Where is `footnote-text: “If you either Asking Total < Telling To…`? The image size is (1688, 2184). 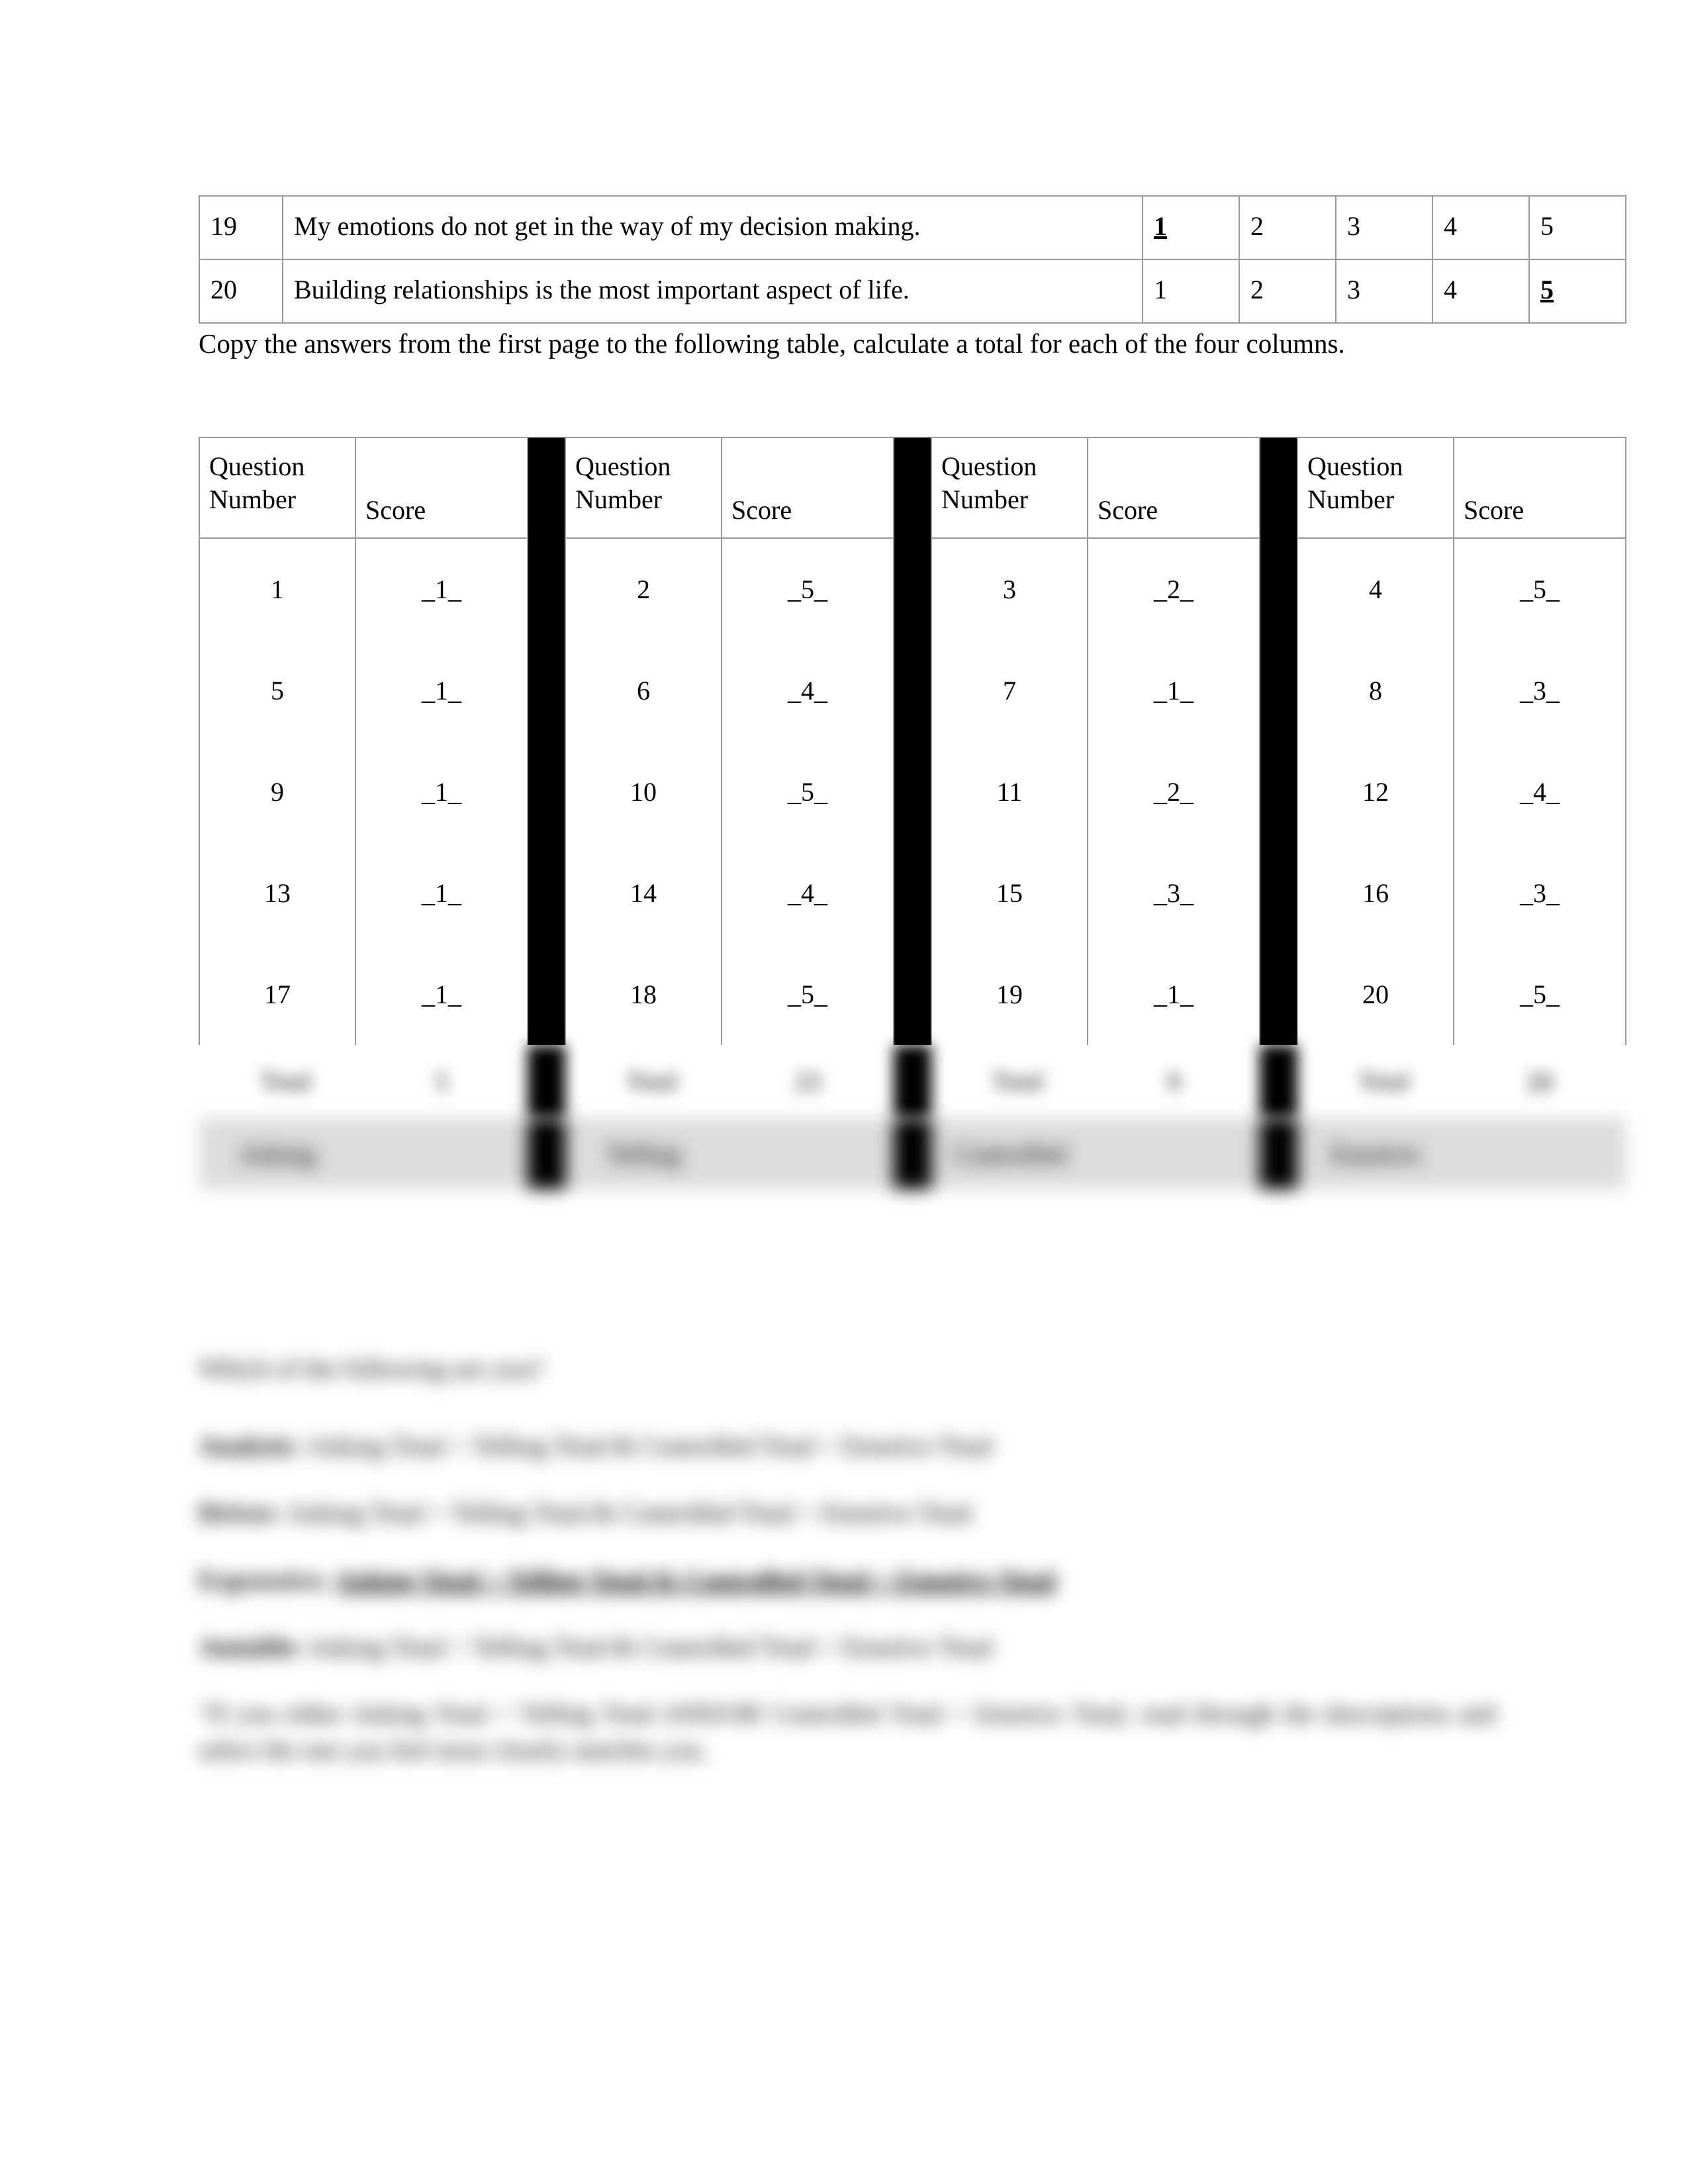
footnote-text: “If you either Asking Total < Telling To… is located at coordinates (847, 1732).